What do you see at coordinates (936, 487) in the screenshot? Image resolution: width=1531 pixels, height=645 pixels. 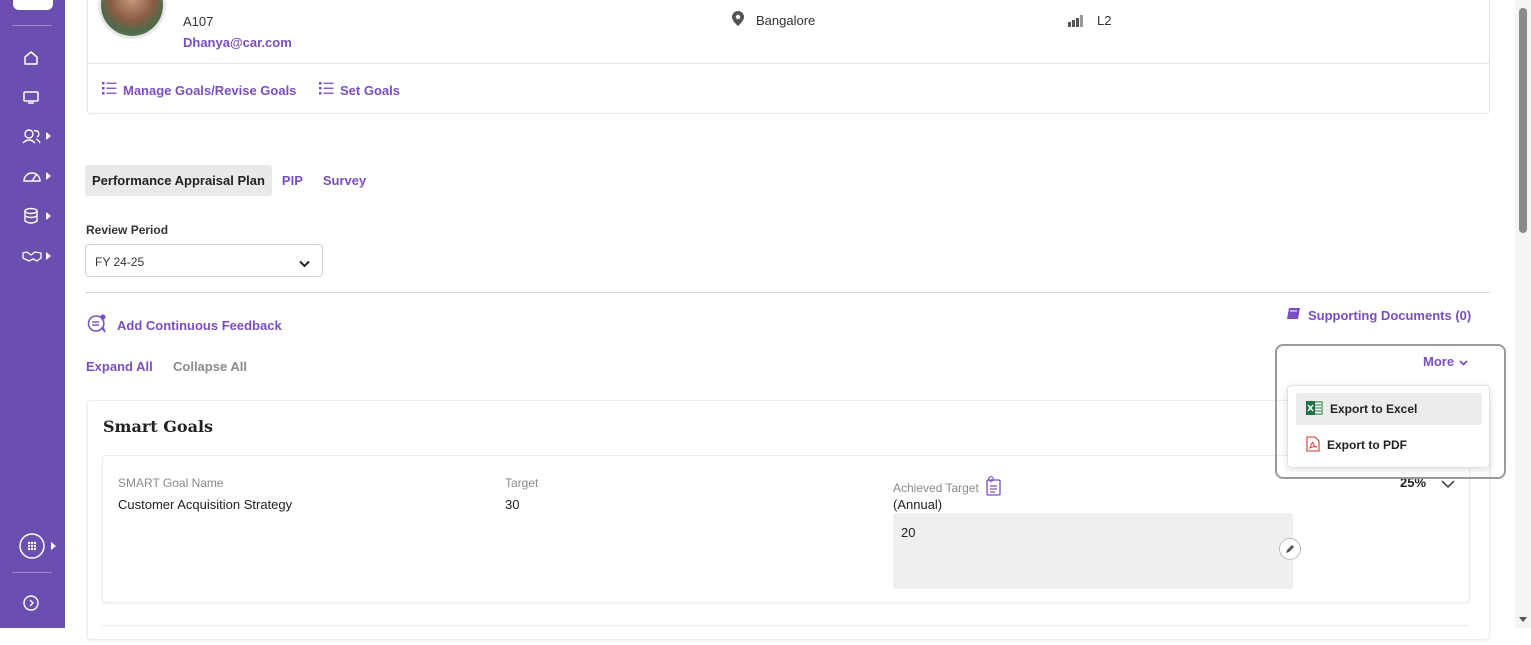 I see `achieved-target-label: Achieved Target` at bounding box center [936, 487].